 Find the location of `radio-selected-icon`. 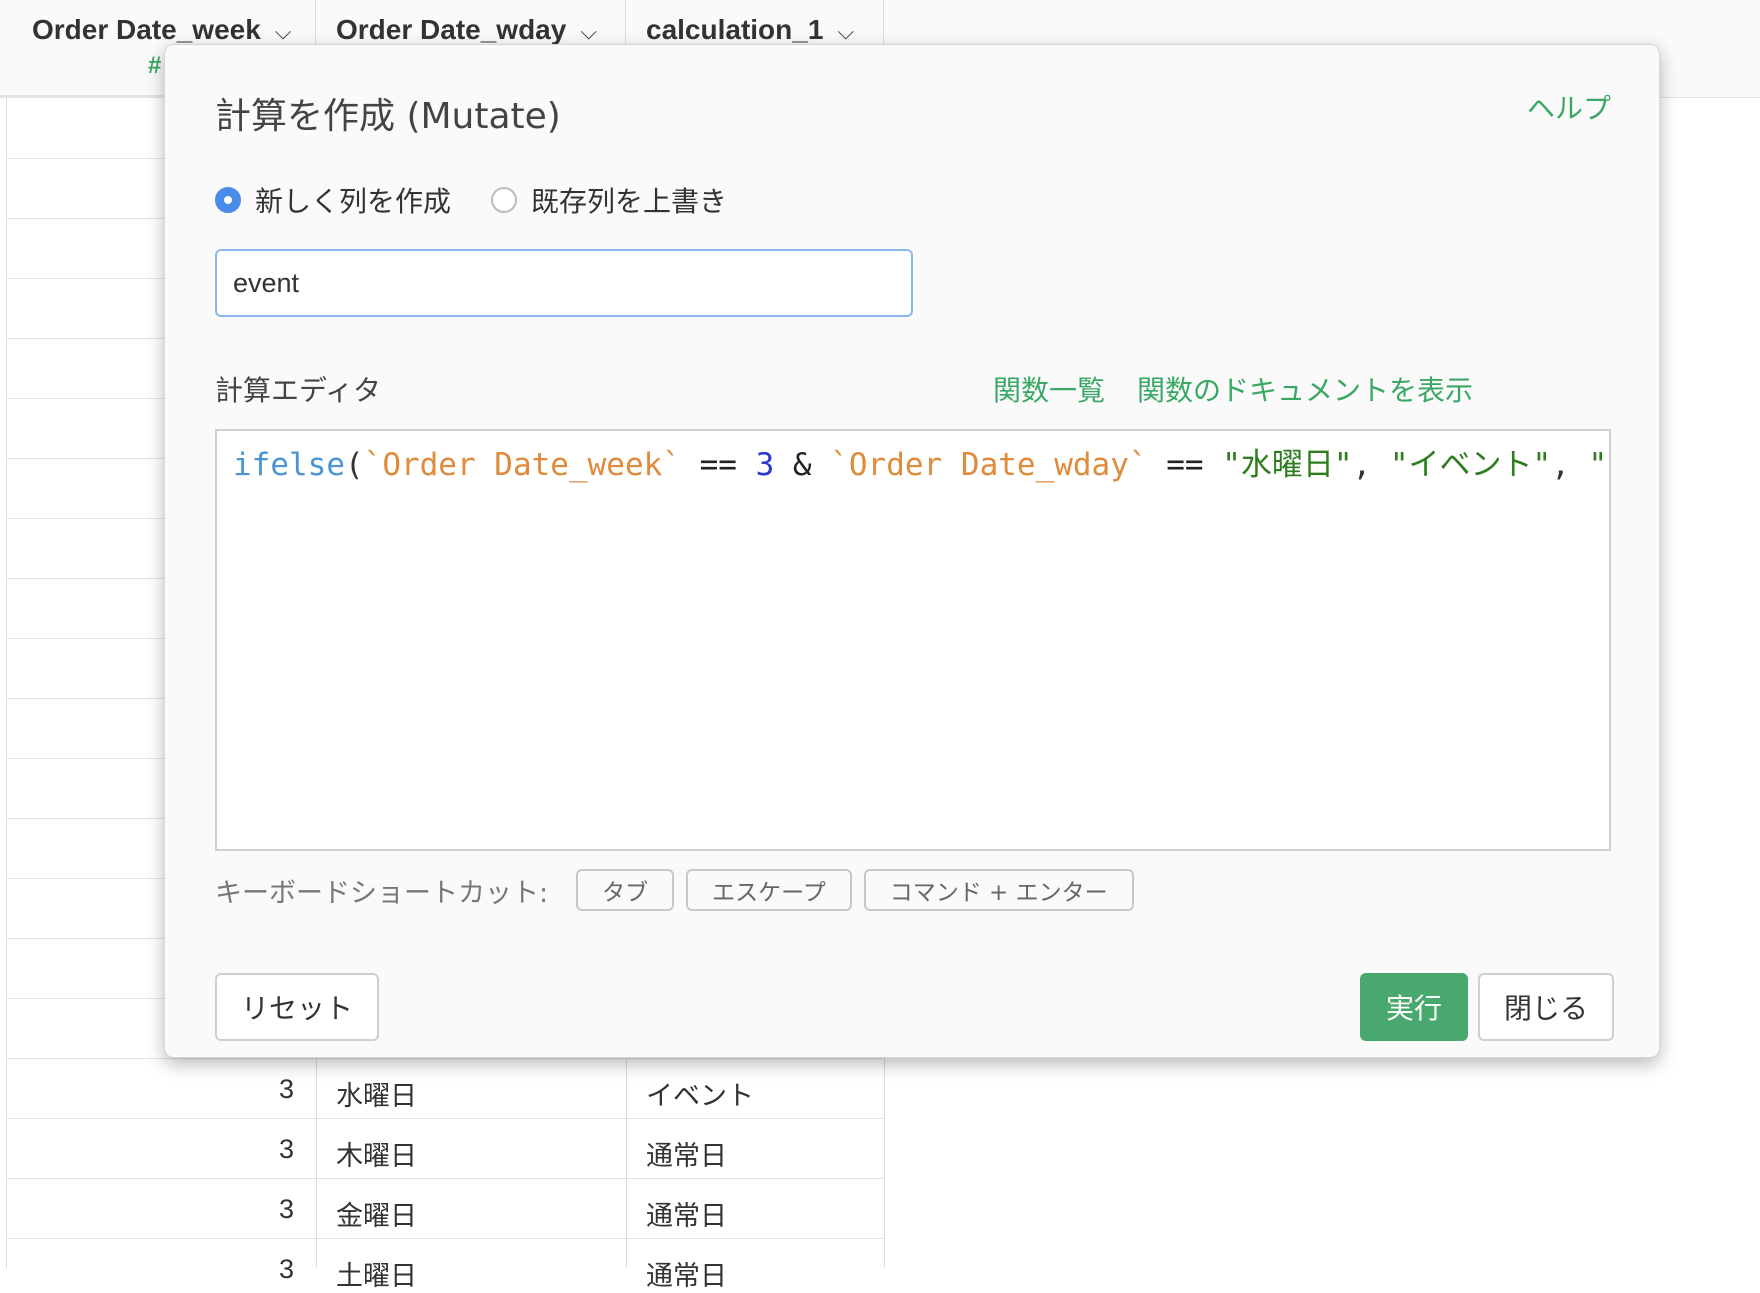

radio-selected-icon is located at coordinates (228, 200).